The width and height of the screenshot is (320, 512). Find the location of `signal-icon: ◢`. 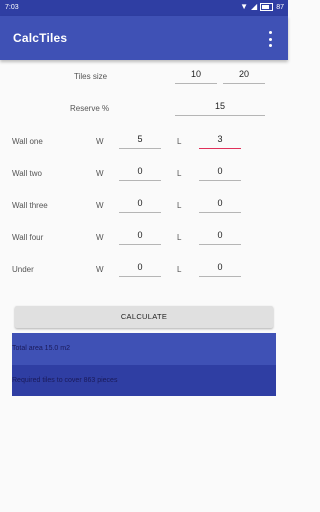

signal-icon: ◢ is located at coordinates (254, 6).